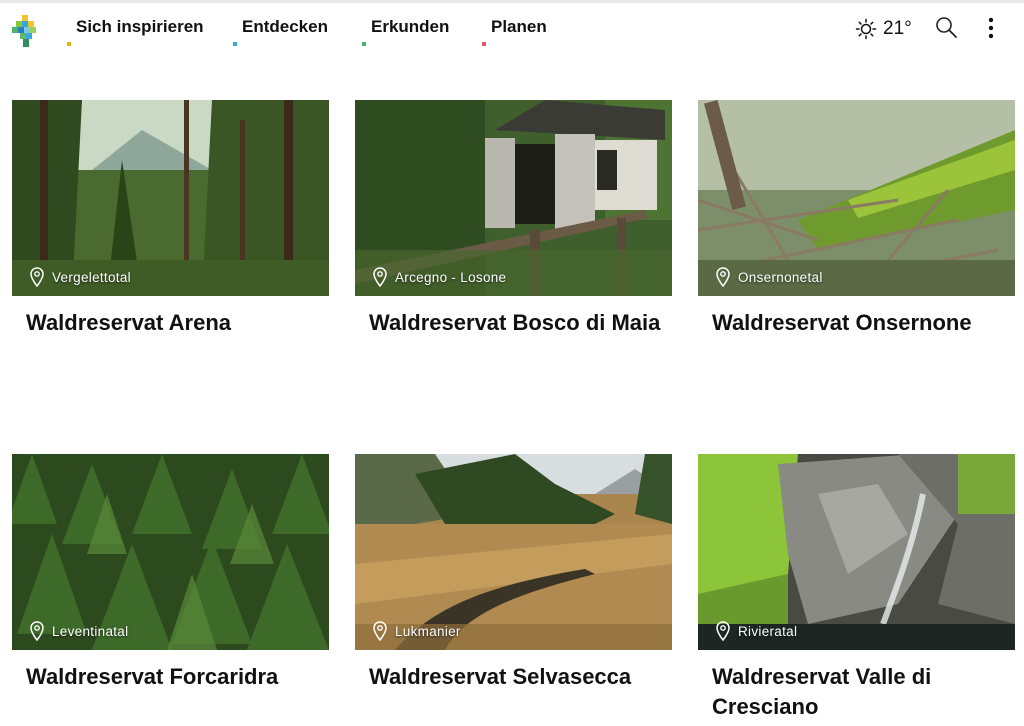  Describe the element at coordinates (866, 29) in the screenshot. I see `sun-icon` at that location.